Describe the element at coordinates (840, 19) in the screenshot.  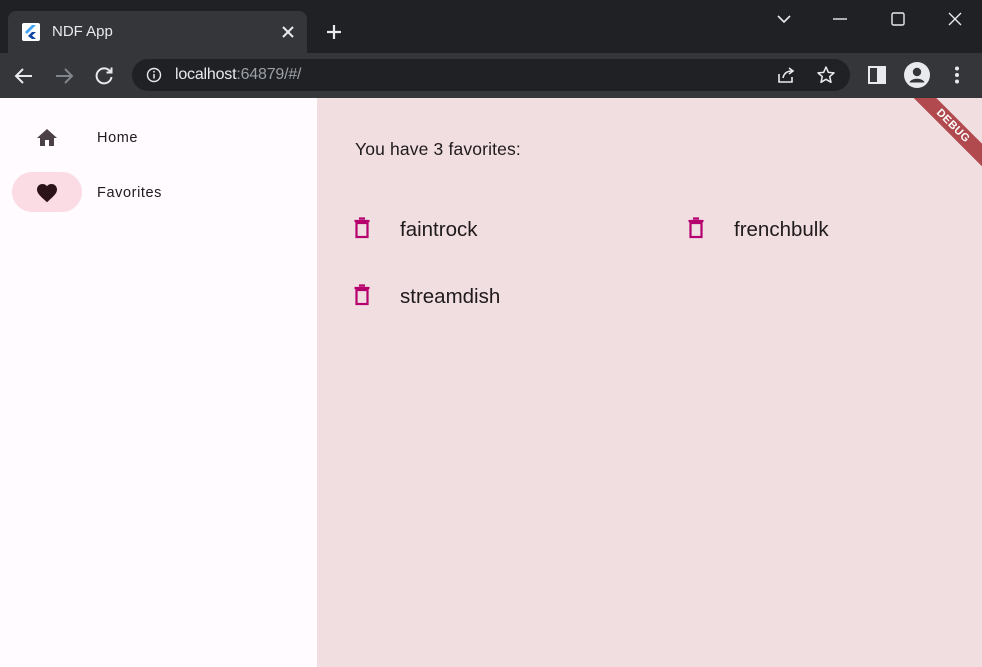
I see `minimize-icon` at that location.